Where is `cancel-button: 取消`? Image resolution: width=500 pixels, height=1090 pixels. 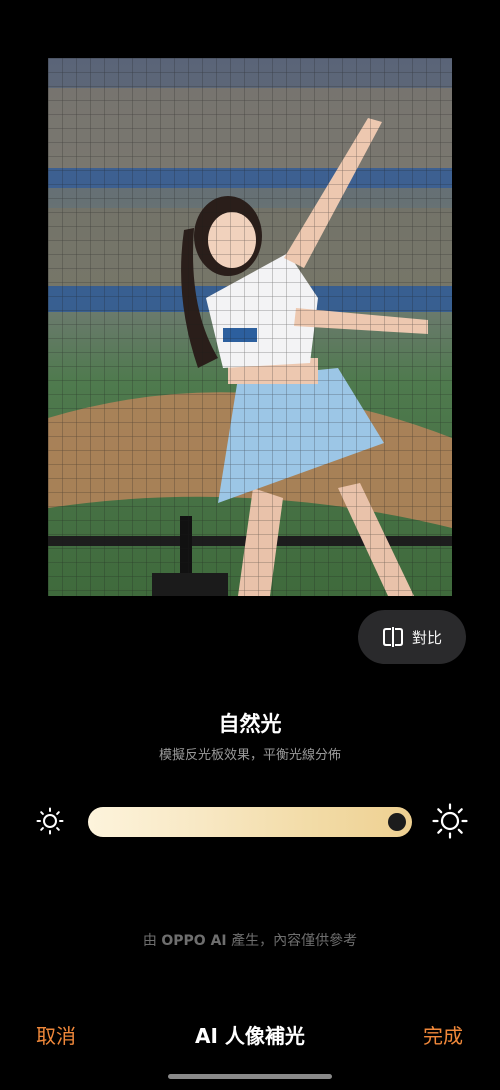 cancel-button: 取消 is located at coordinates (56, 1034).